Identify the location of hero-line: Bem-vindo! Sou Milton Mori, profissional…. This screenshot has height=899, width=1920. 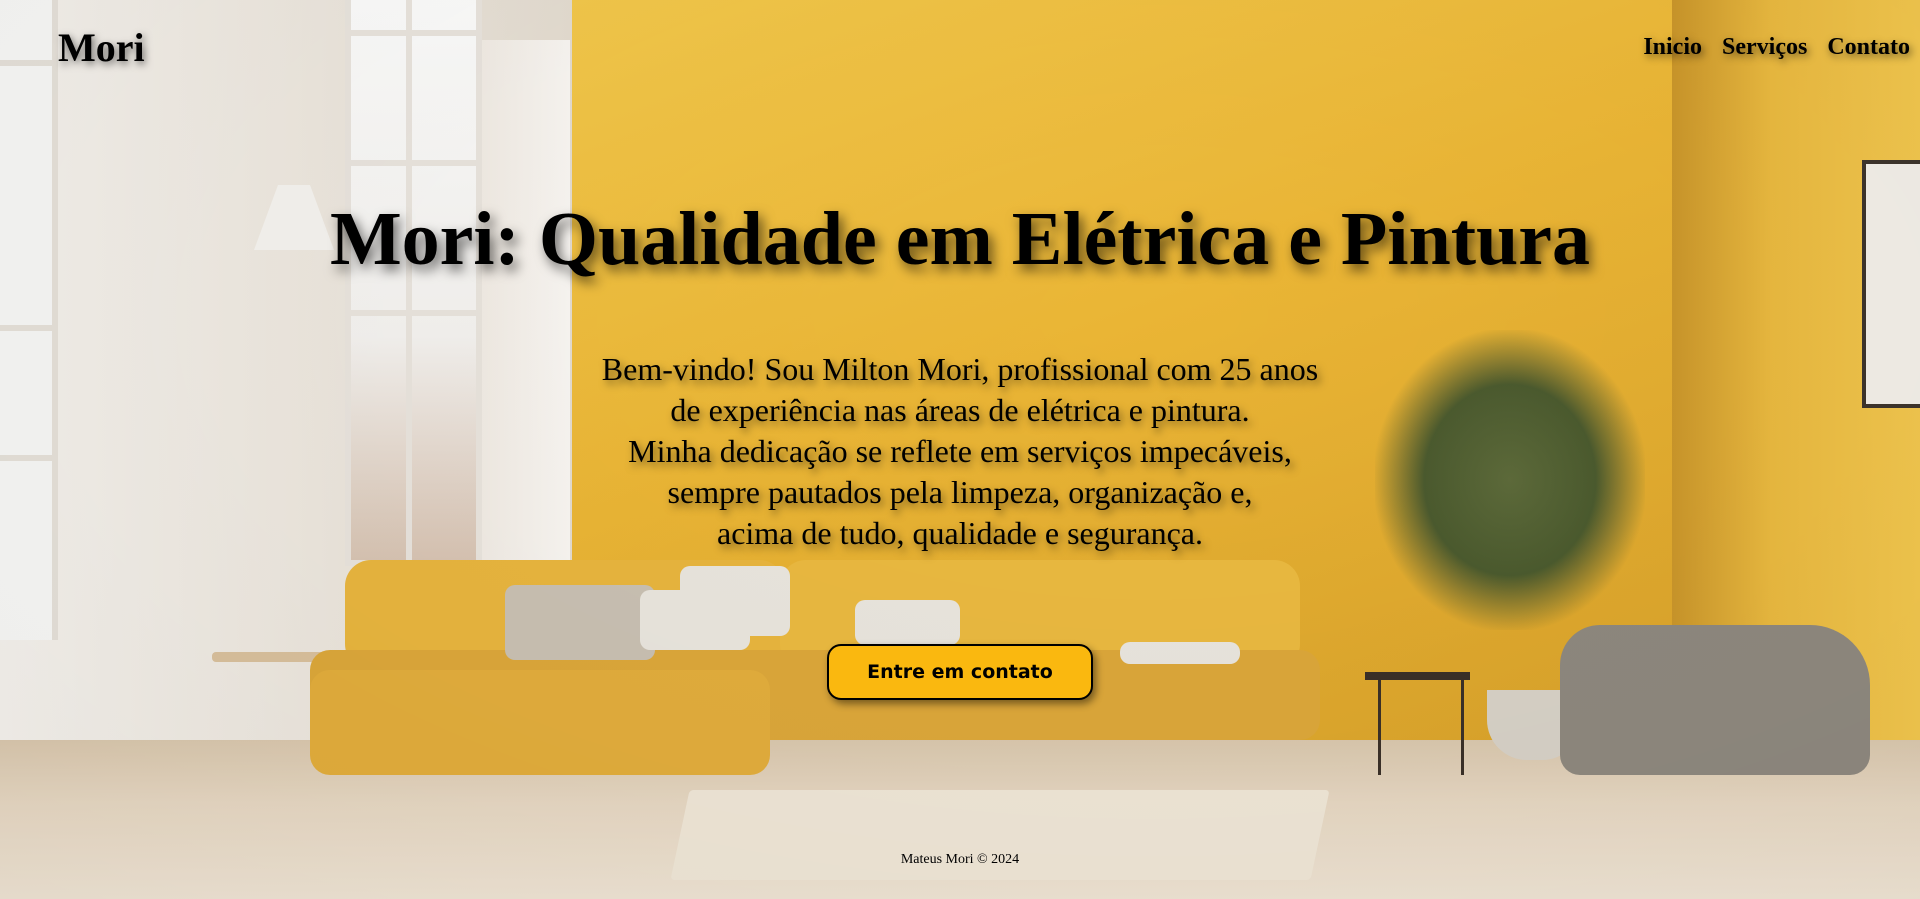
(960, 369).